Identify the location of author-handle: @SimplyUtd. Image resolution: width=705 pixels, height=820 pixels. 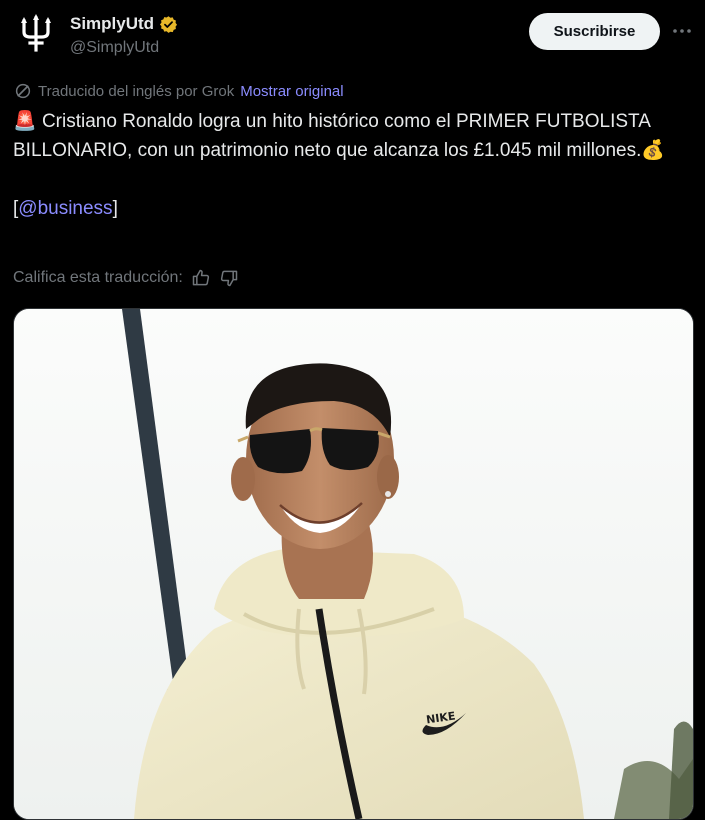
(114, 48).